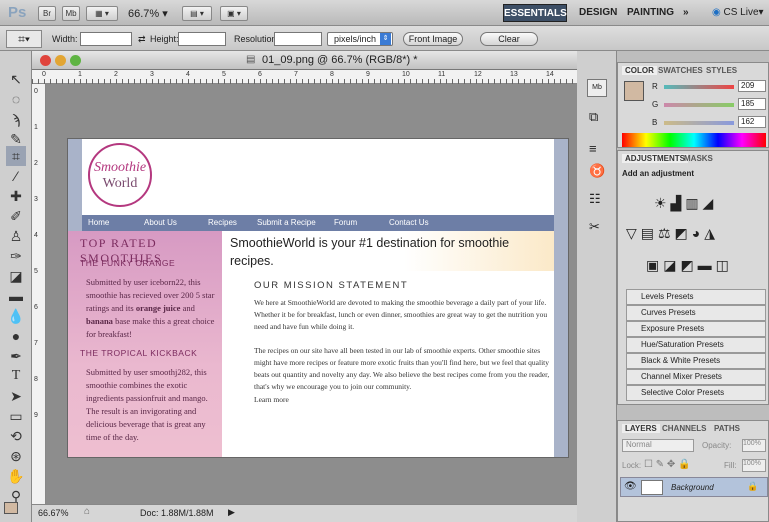 The image size is (769, 522). Describe the element at coordinates (597, 171) in the screenshot. I see `clone-source-panel-icon: ♉` at that location.